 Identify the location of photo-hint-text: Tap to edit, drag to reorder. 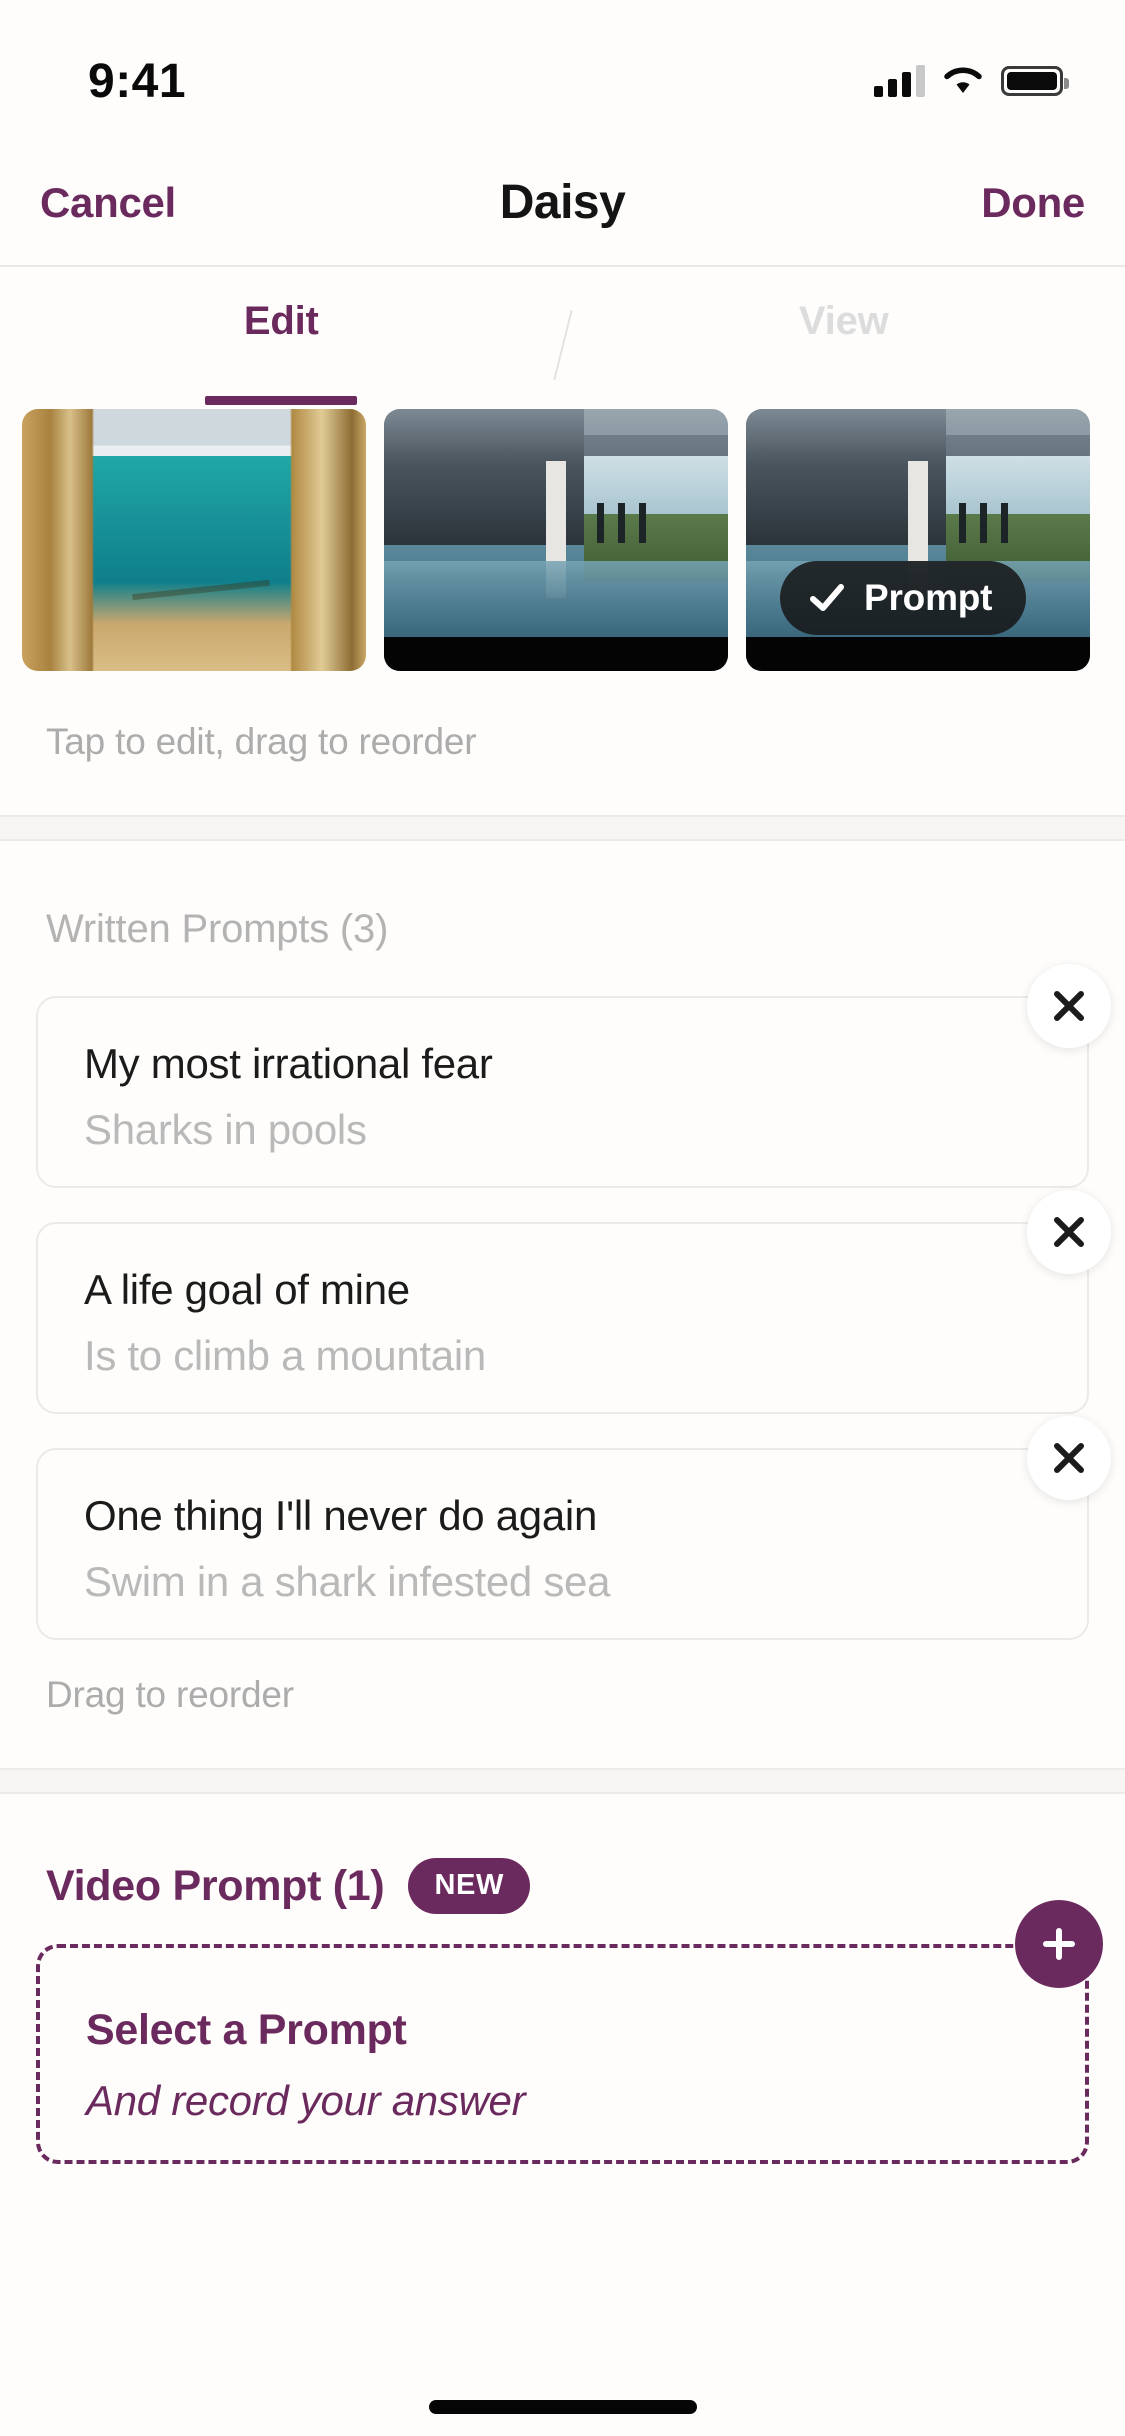
(261, 741).